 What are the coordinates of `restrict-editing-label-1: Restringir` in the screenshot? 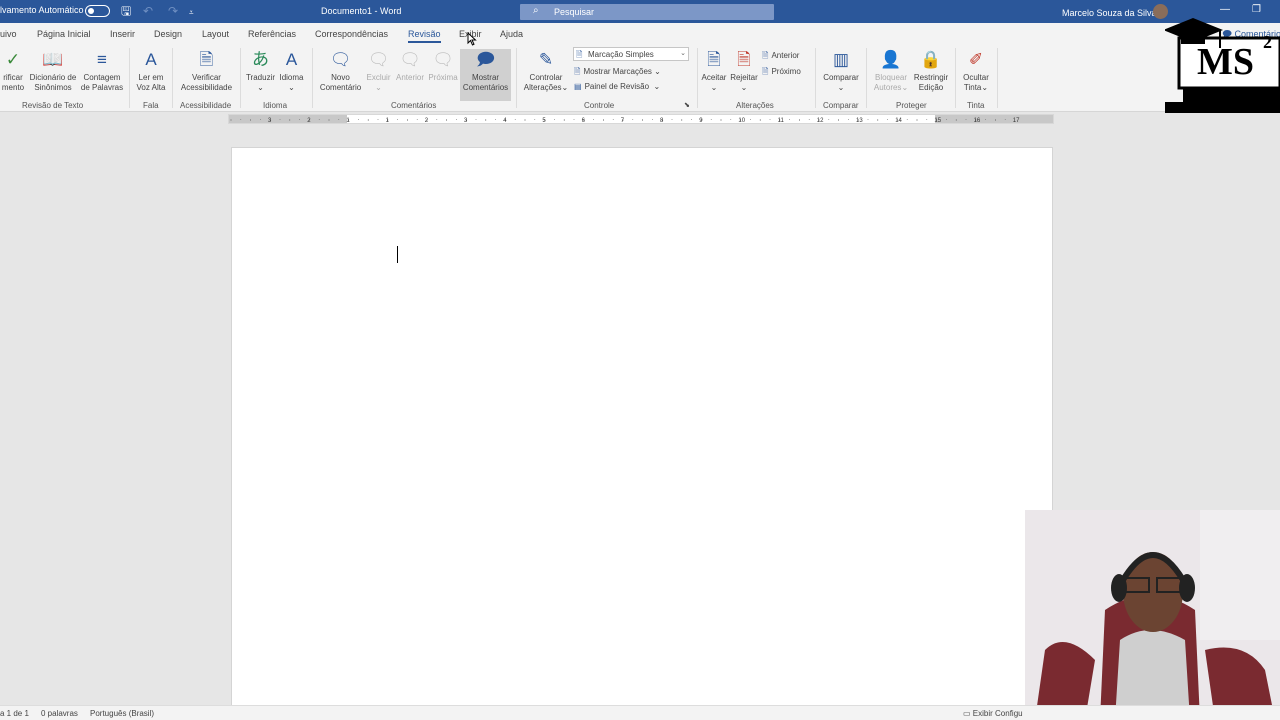 It's located at (931, 77).